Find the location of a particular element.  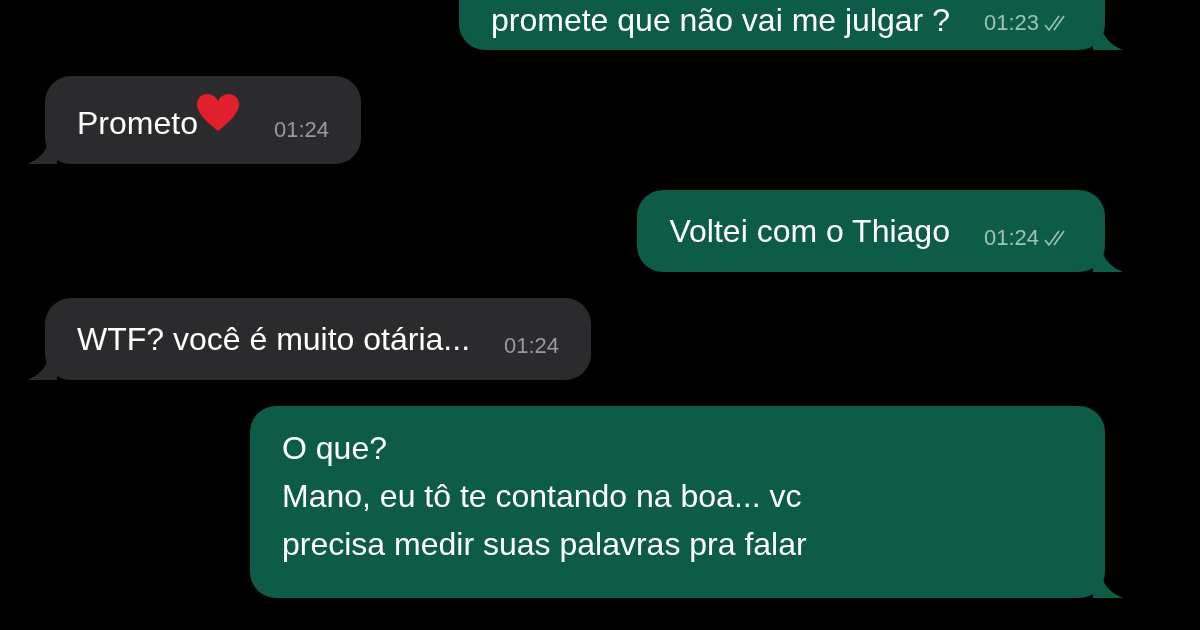

message-text: O que? is located at coordinates (335, 448).